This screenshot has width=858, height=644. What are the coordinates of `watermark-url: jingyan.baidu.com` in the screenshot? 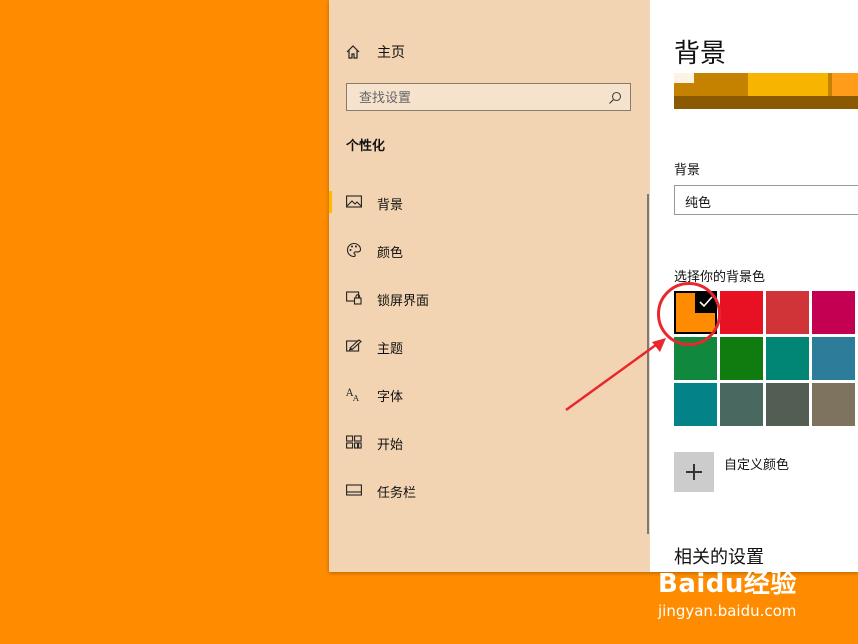 It's located at (727, 611).